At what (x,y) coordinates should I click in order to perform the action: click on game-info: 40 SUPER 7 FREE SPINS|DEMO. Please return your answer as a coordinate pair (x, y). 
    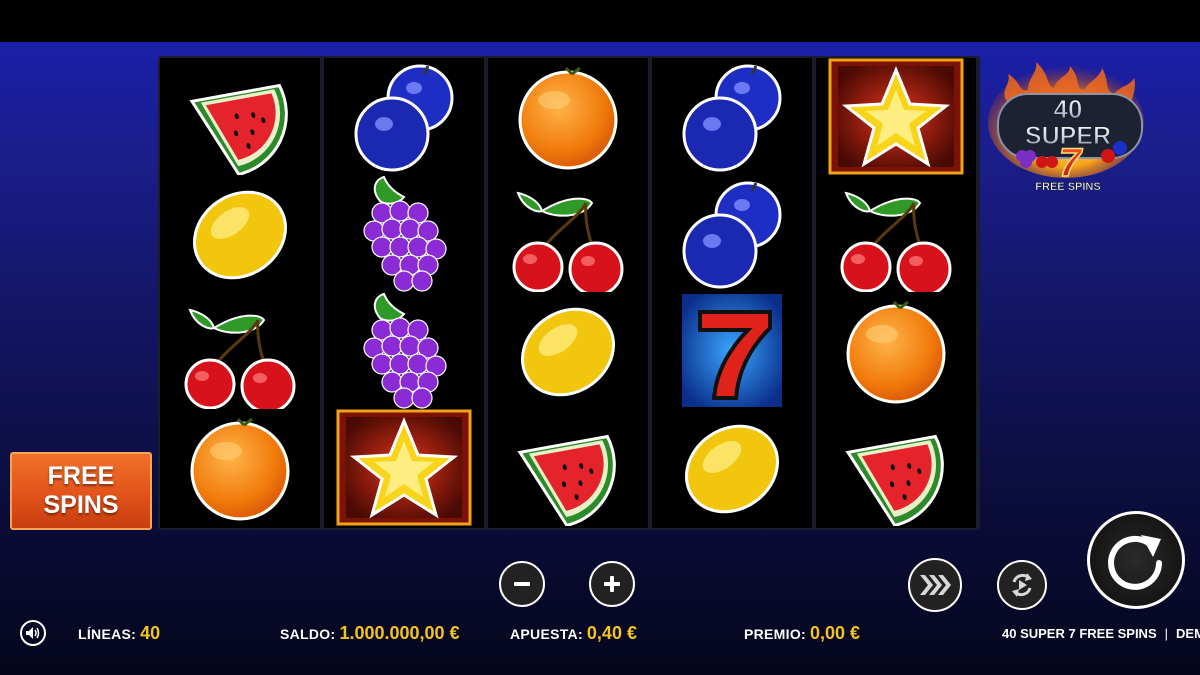
    Looking at the image, I should click on (1101, 633).